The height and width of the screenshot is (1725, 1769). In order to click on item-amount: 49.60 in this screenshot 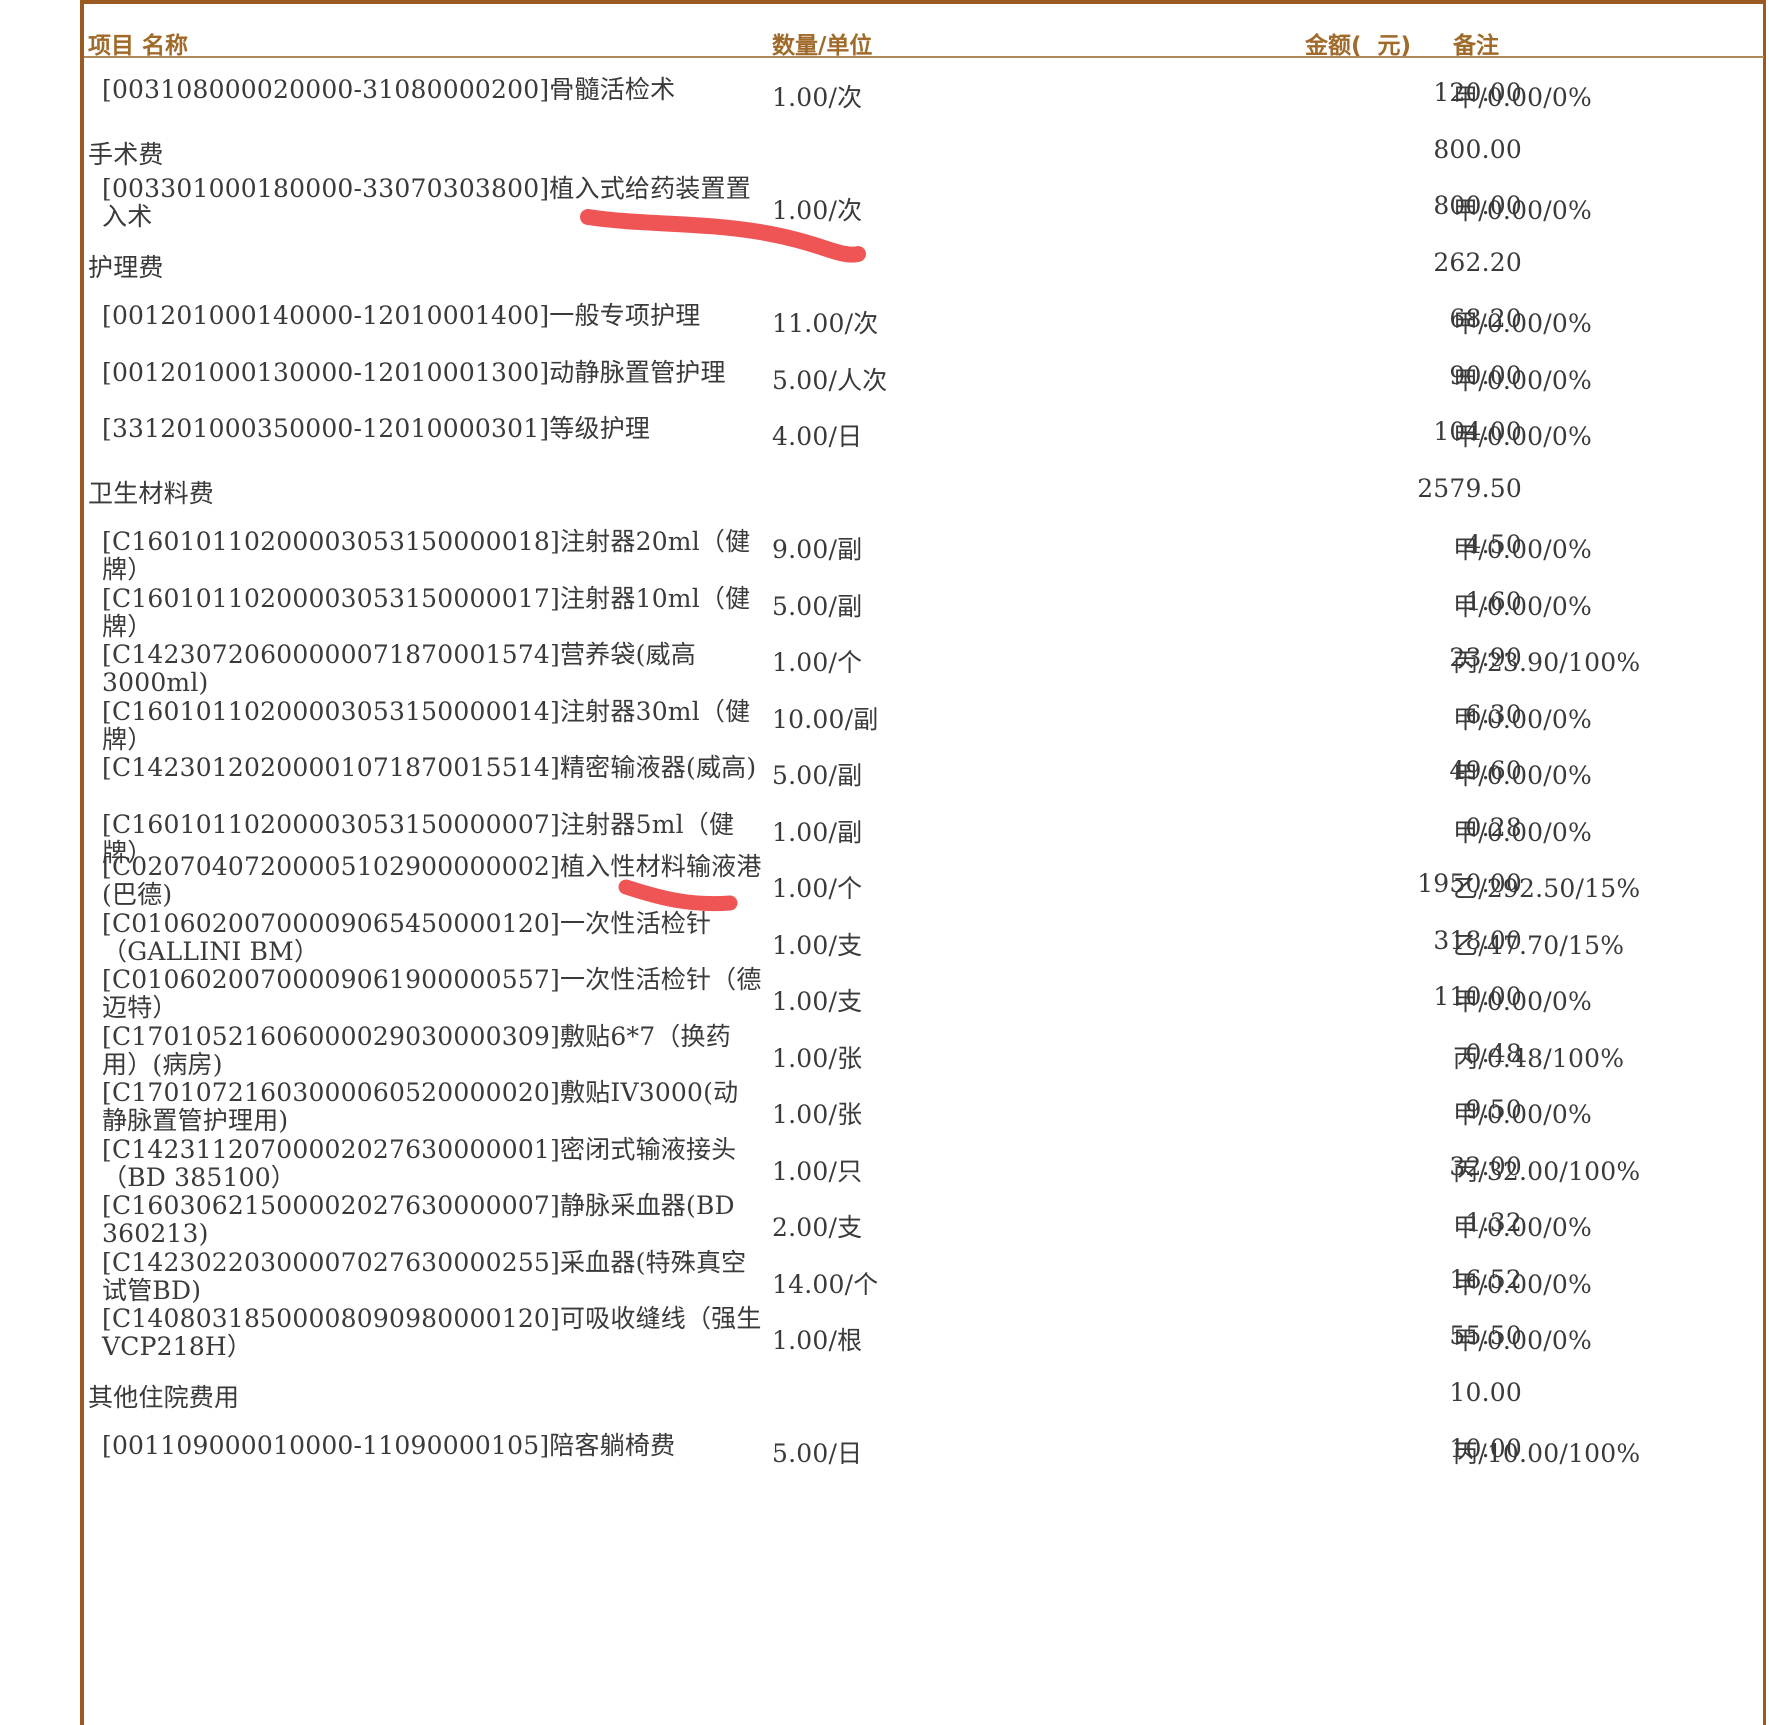, I will do `click(1485, 770)`.